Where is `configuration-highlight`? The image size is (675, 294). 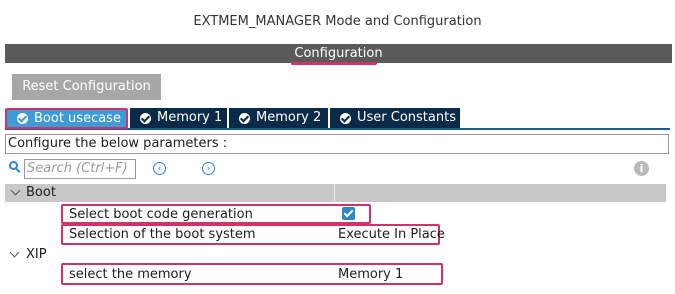
configuration-highlight is located at coordinates (334, 63).